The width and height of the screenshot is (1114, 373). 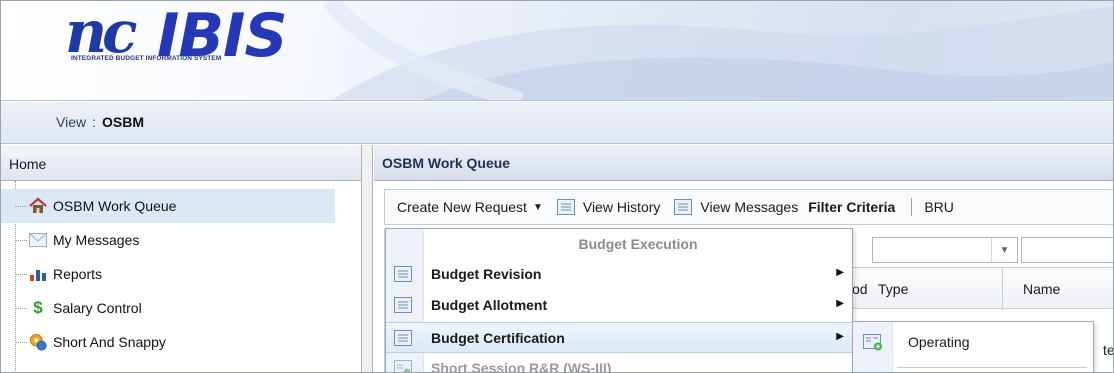 I want to click on nav-item-my-messages: My Messages, so click(x=168, y=240).